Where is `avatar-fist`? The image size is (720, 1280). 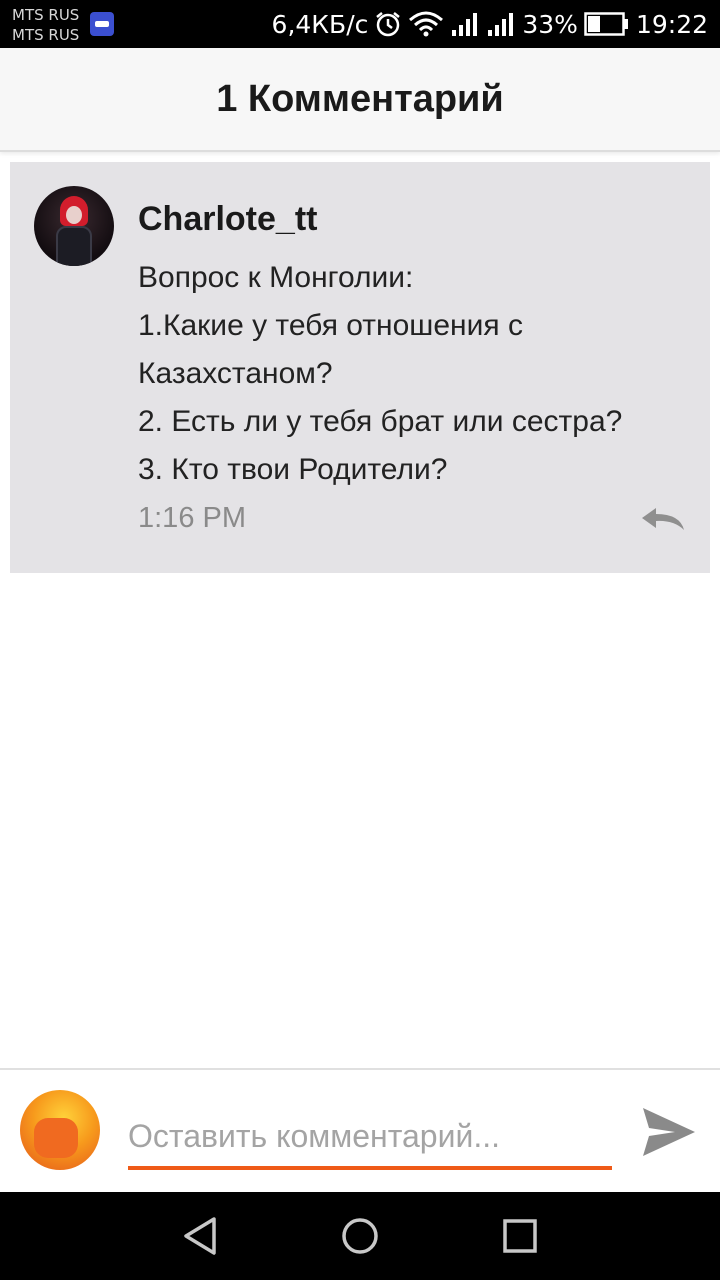
avatar-fist is located at coordinates (56, 1138).